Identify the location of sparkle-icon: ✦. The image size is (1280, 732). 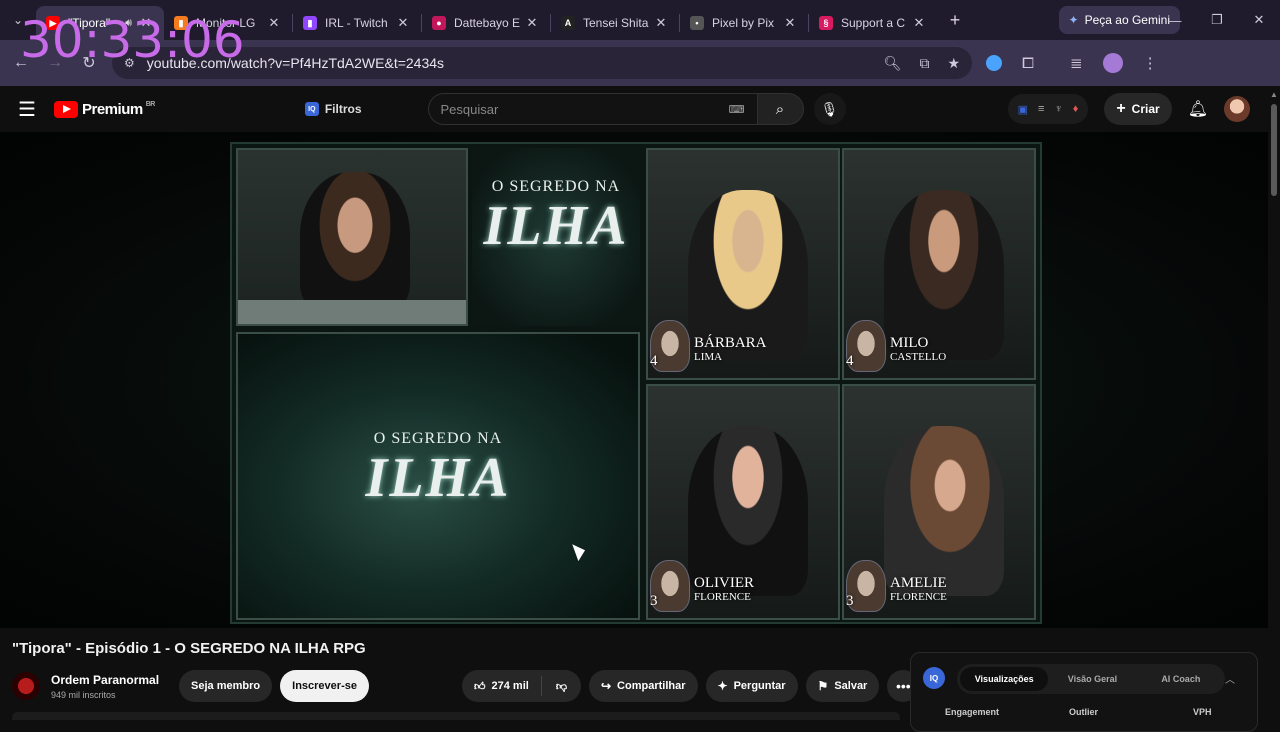
(722, 686).